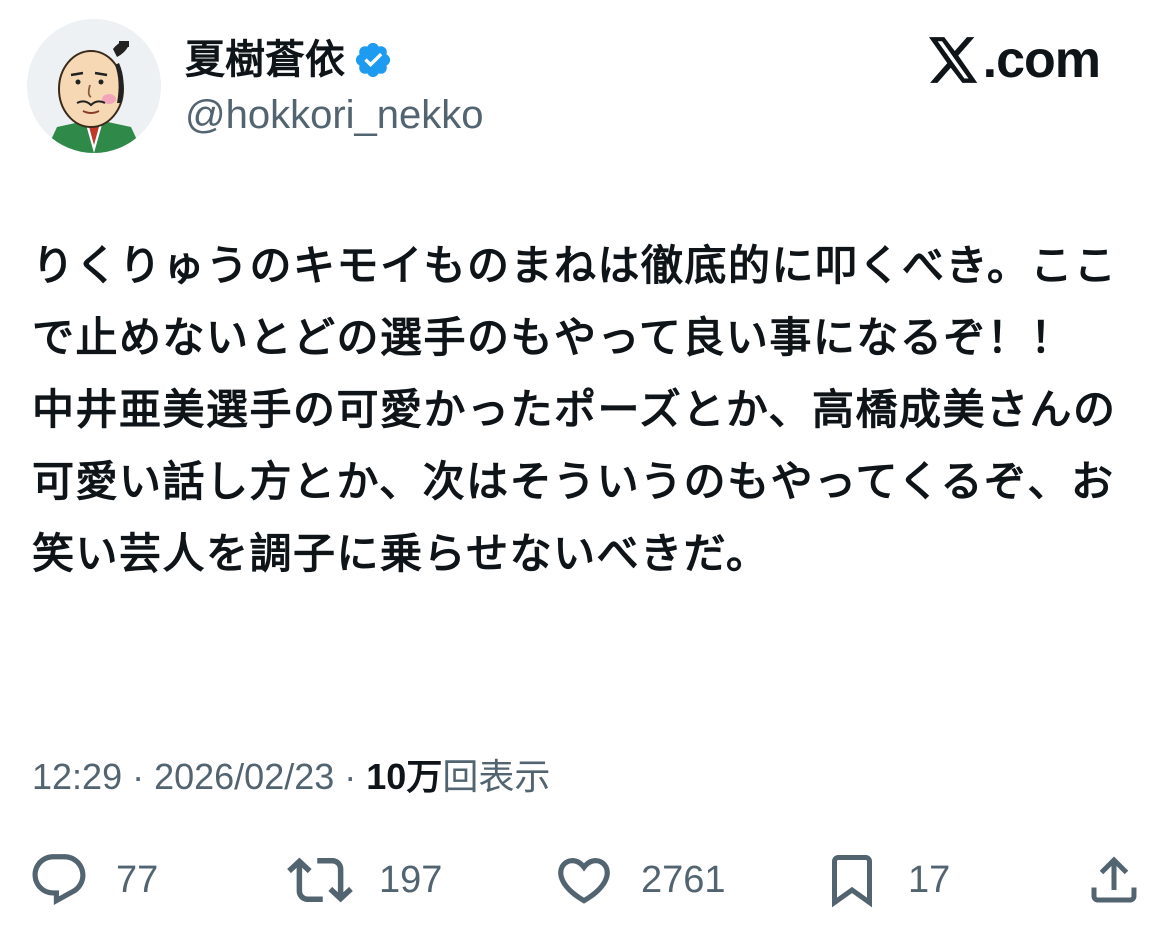 This screenshot has height=952, width=1170. Describe the element at coordinates (639, 880) in the screenshot. I see `like-button: 2761` at that location.